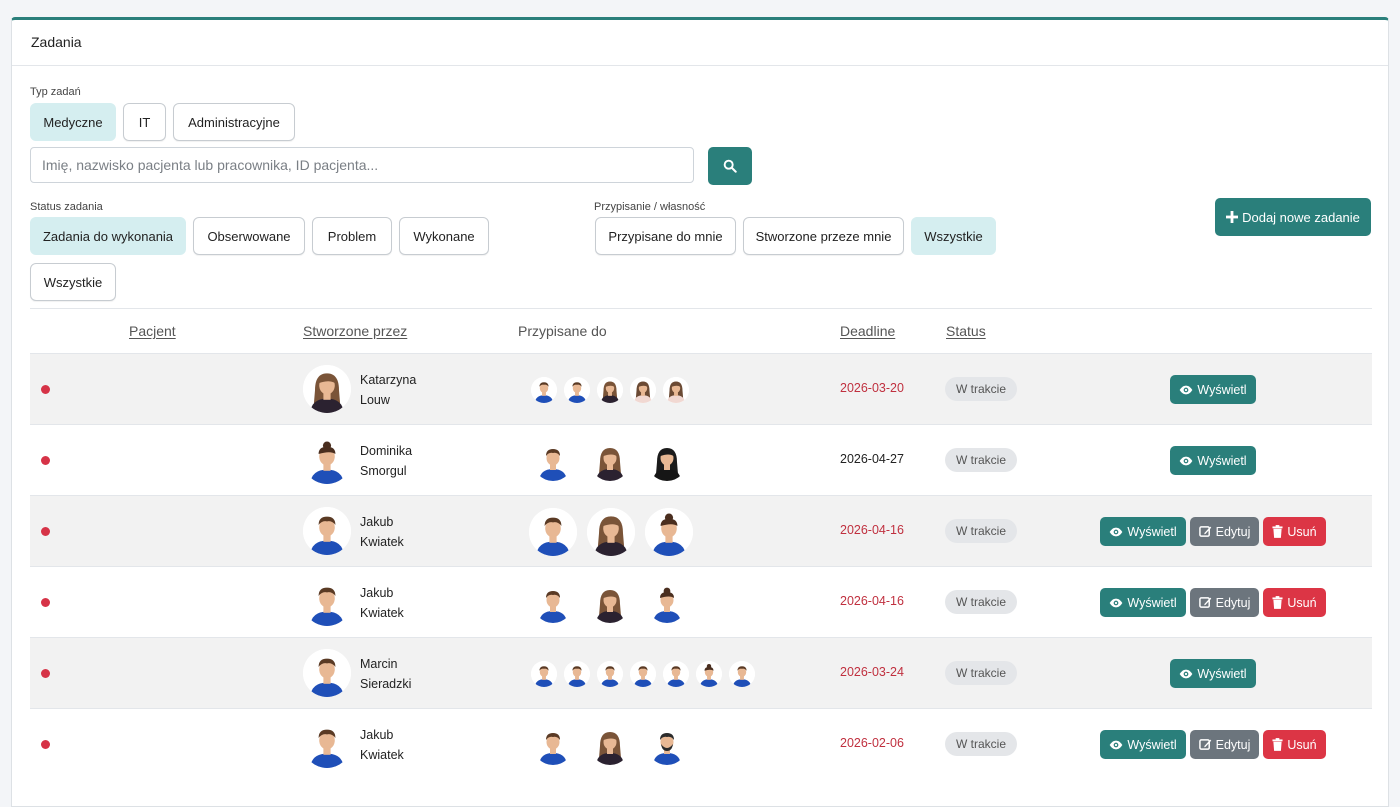 The image size is (1400, 807). What do you see at coordinates (383, 471) in the screenshot?
I see `creator-last-name: Smorgul` at bounding box center [383, 471].